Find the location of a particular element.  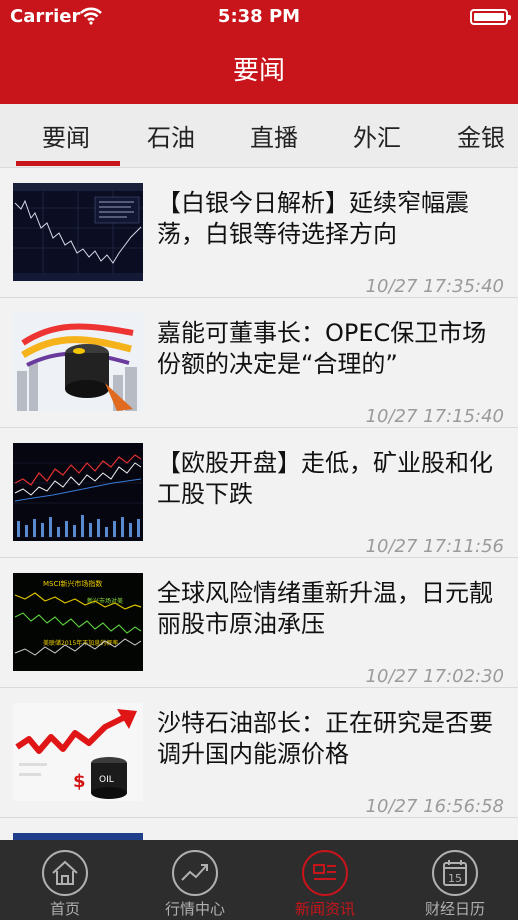

tabbar-item-market: 行情中心 is located at coordinates (195, 880).